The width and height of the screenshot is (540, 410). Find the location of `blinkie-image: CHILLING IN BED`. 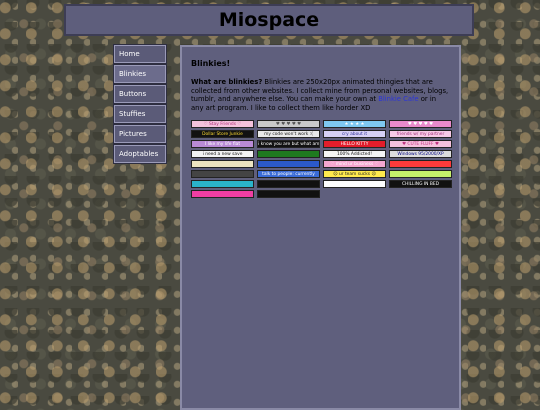

blinkie-image: CHILLING IN BED is located at coordinates (420, 183).